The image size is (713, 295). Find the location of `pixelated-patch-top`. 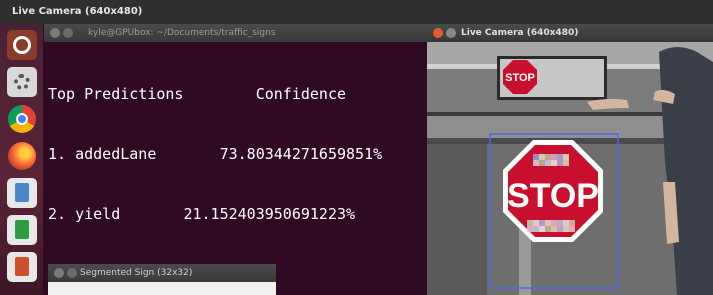

pixelated-patch-top is located at coordinates (551, 160).